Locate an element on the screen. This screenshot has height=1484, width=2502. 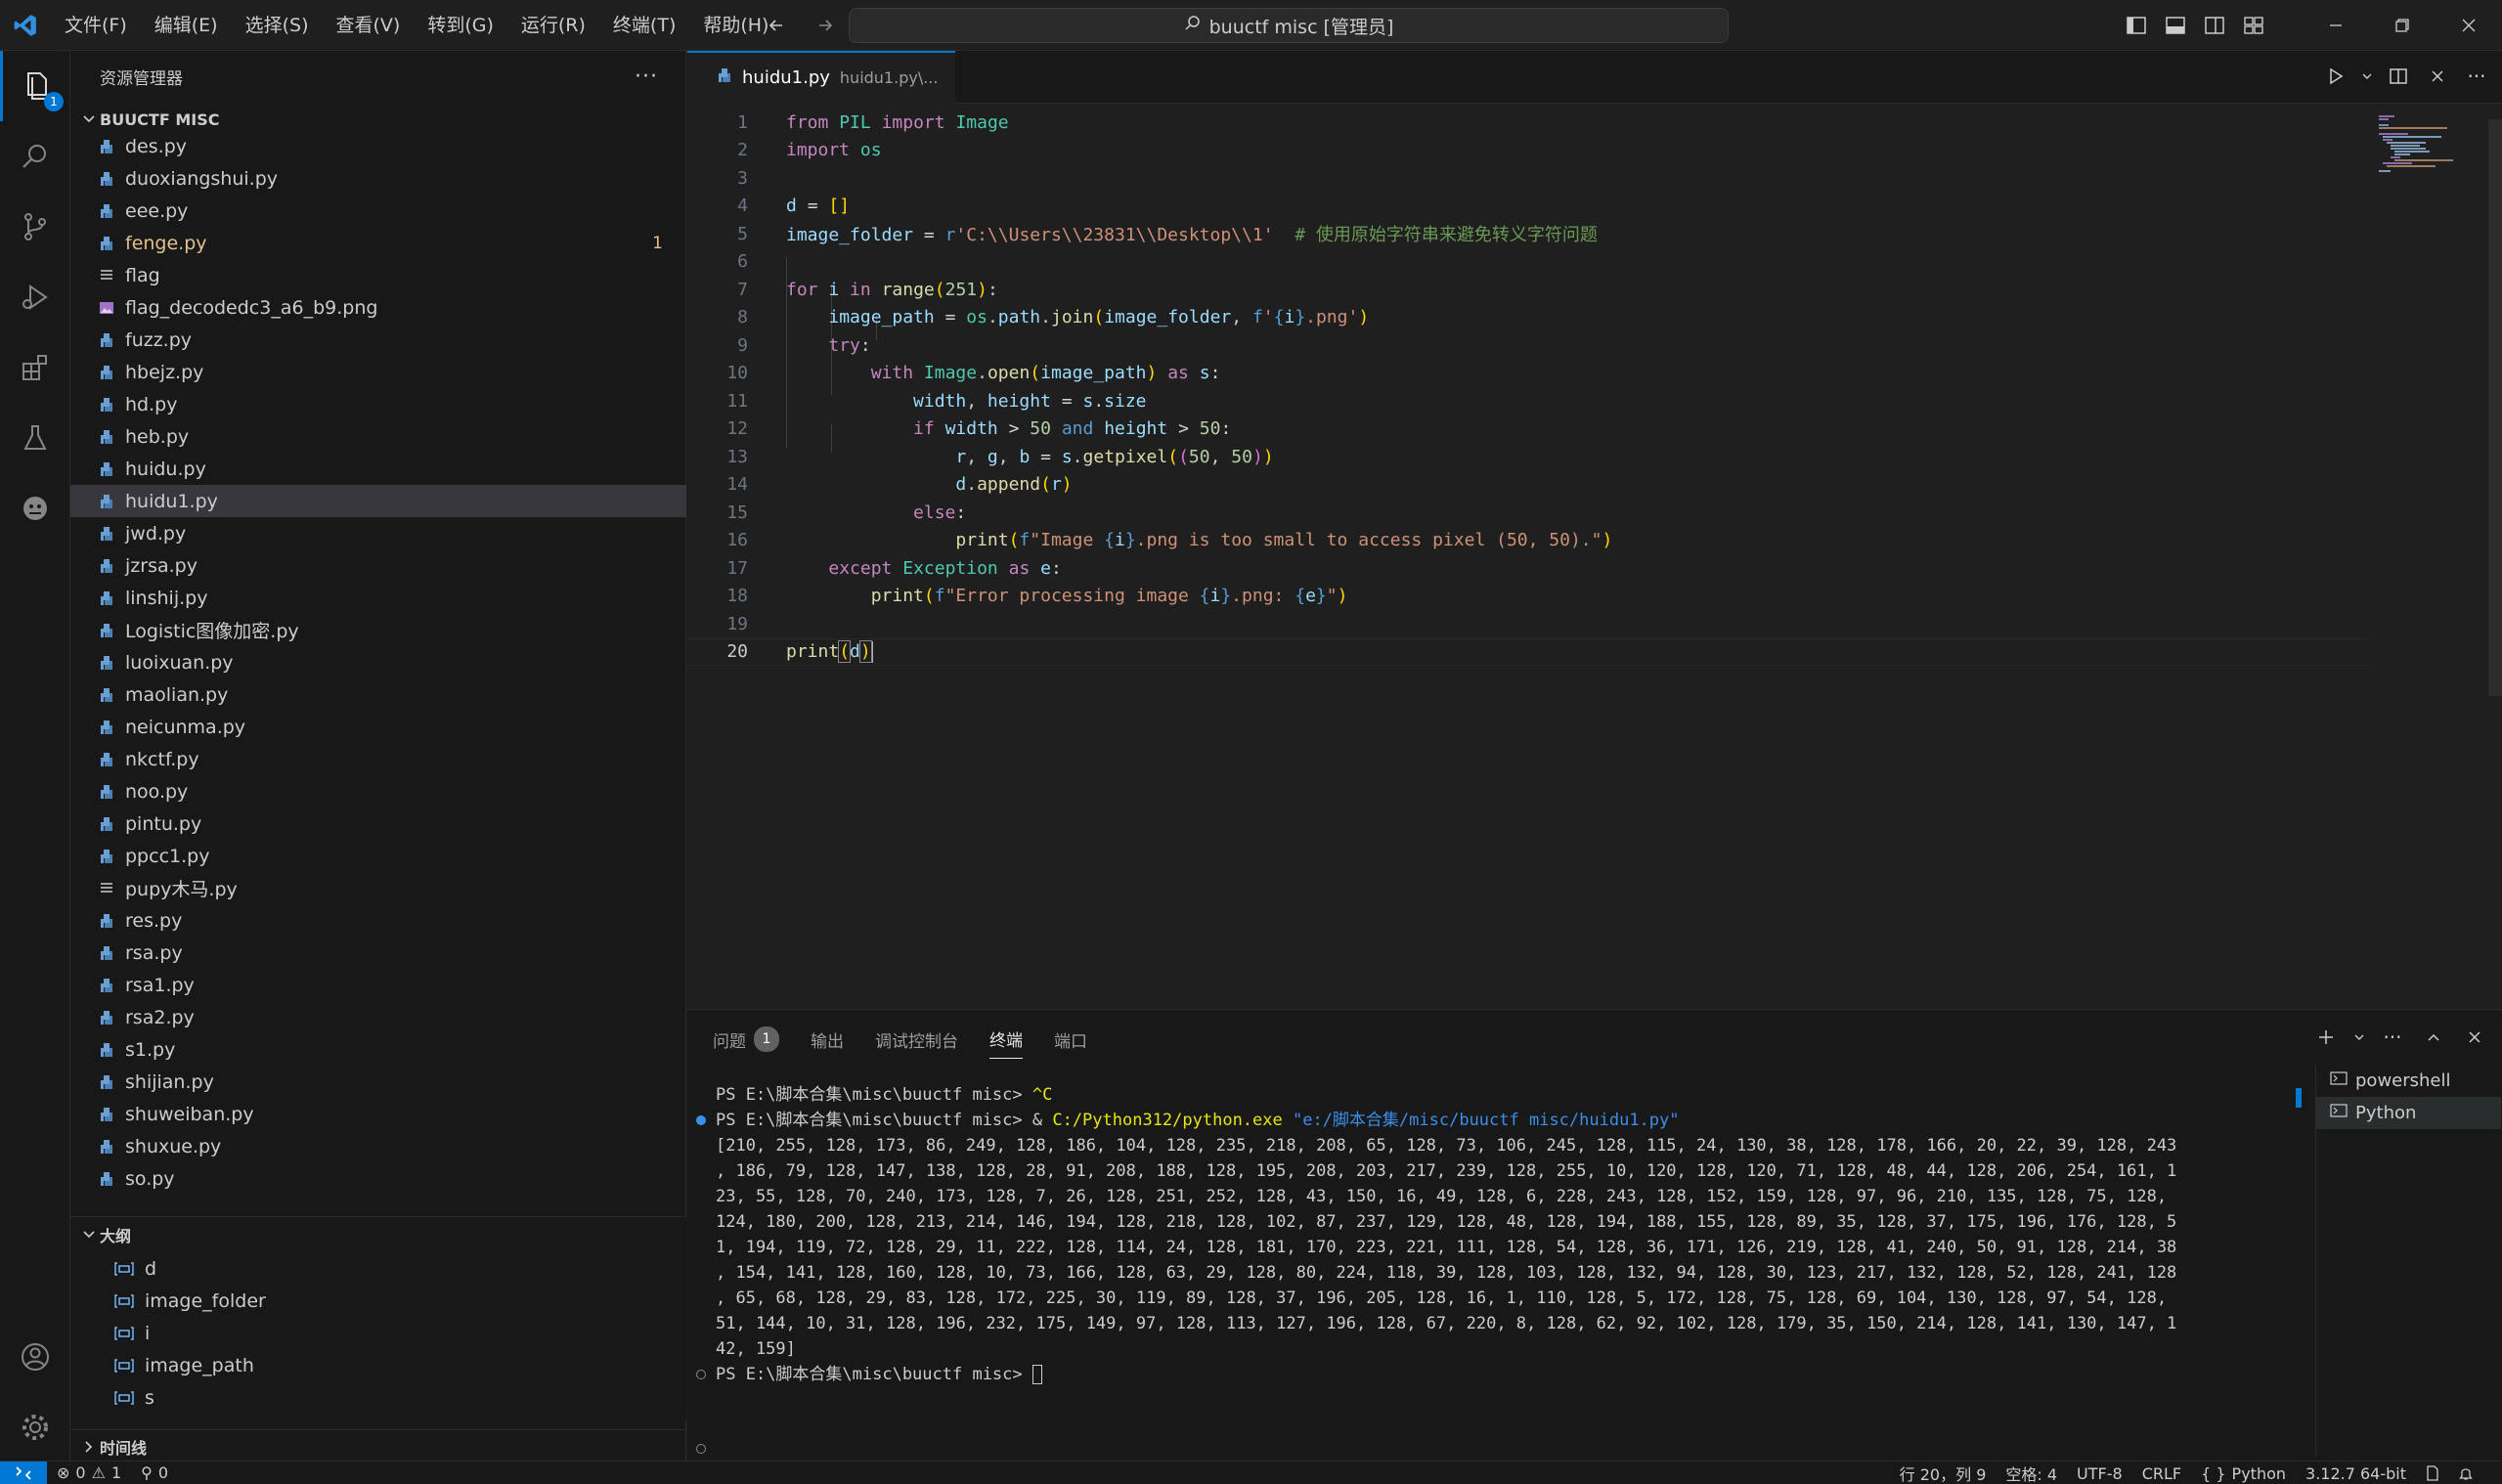
outline-header: 大纲 is located at coordinates (378, 1234).